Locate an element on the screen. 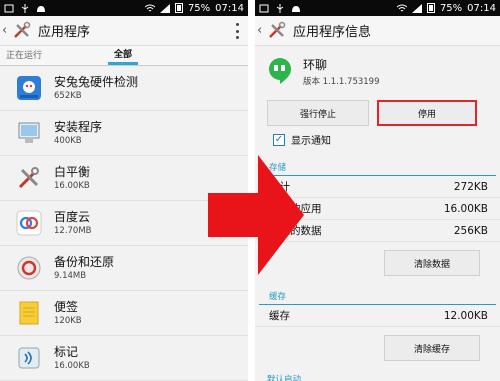 The height and width of the screenshot is (381, 500). tab-running: 正在运行 is located at coordinates (24, 56).